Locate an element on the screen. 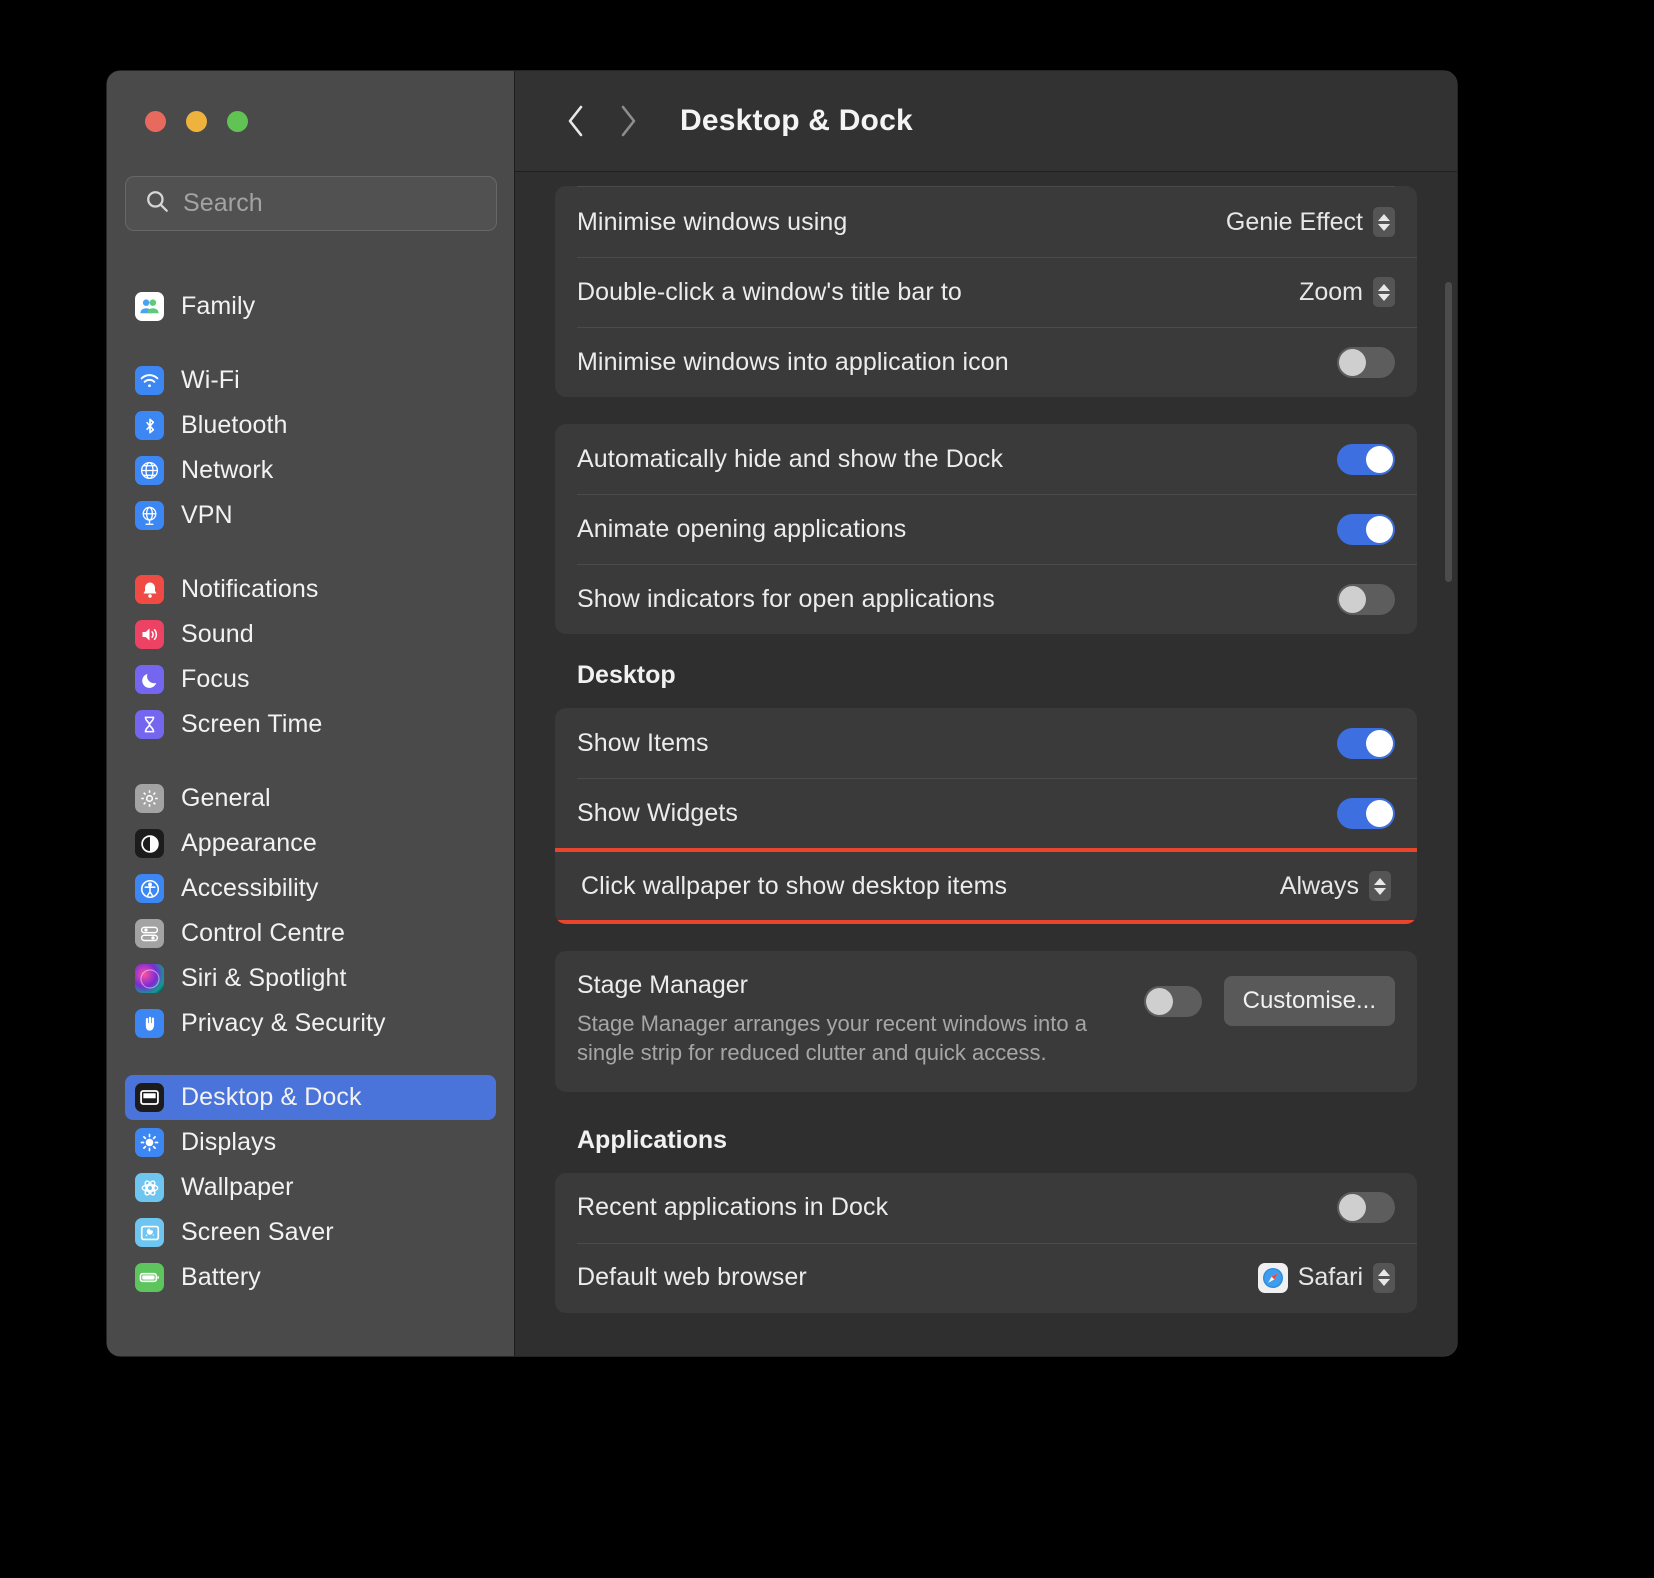 This screenshot has height=1578, width=1654. sidebar-item-family: Family is located at coordinates (310, 306).